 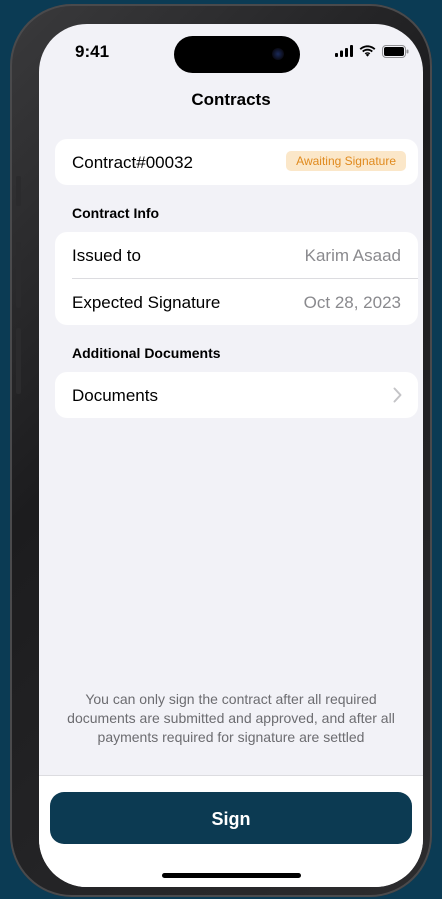 What do you see at coordinates (346, 161) in the screenshot?
I see `status-badge: Awaiting Signature` at bounding box center [346, 161].